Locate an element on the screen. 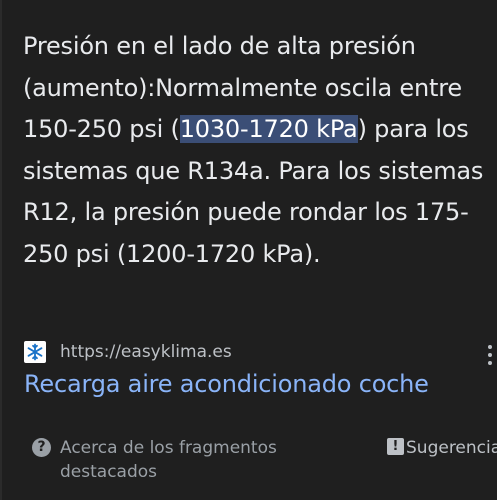 The width and height of the screenshot is (497, 500). feedback-label: Sugerencia is located at coordinates (451, 448).